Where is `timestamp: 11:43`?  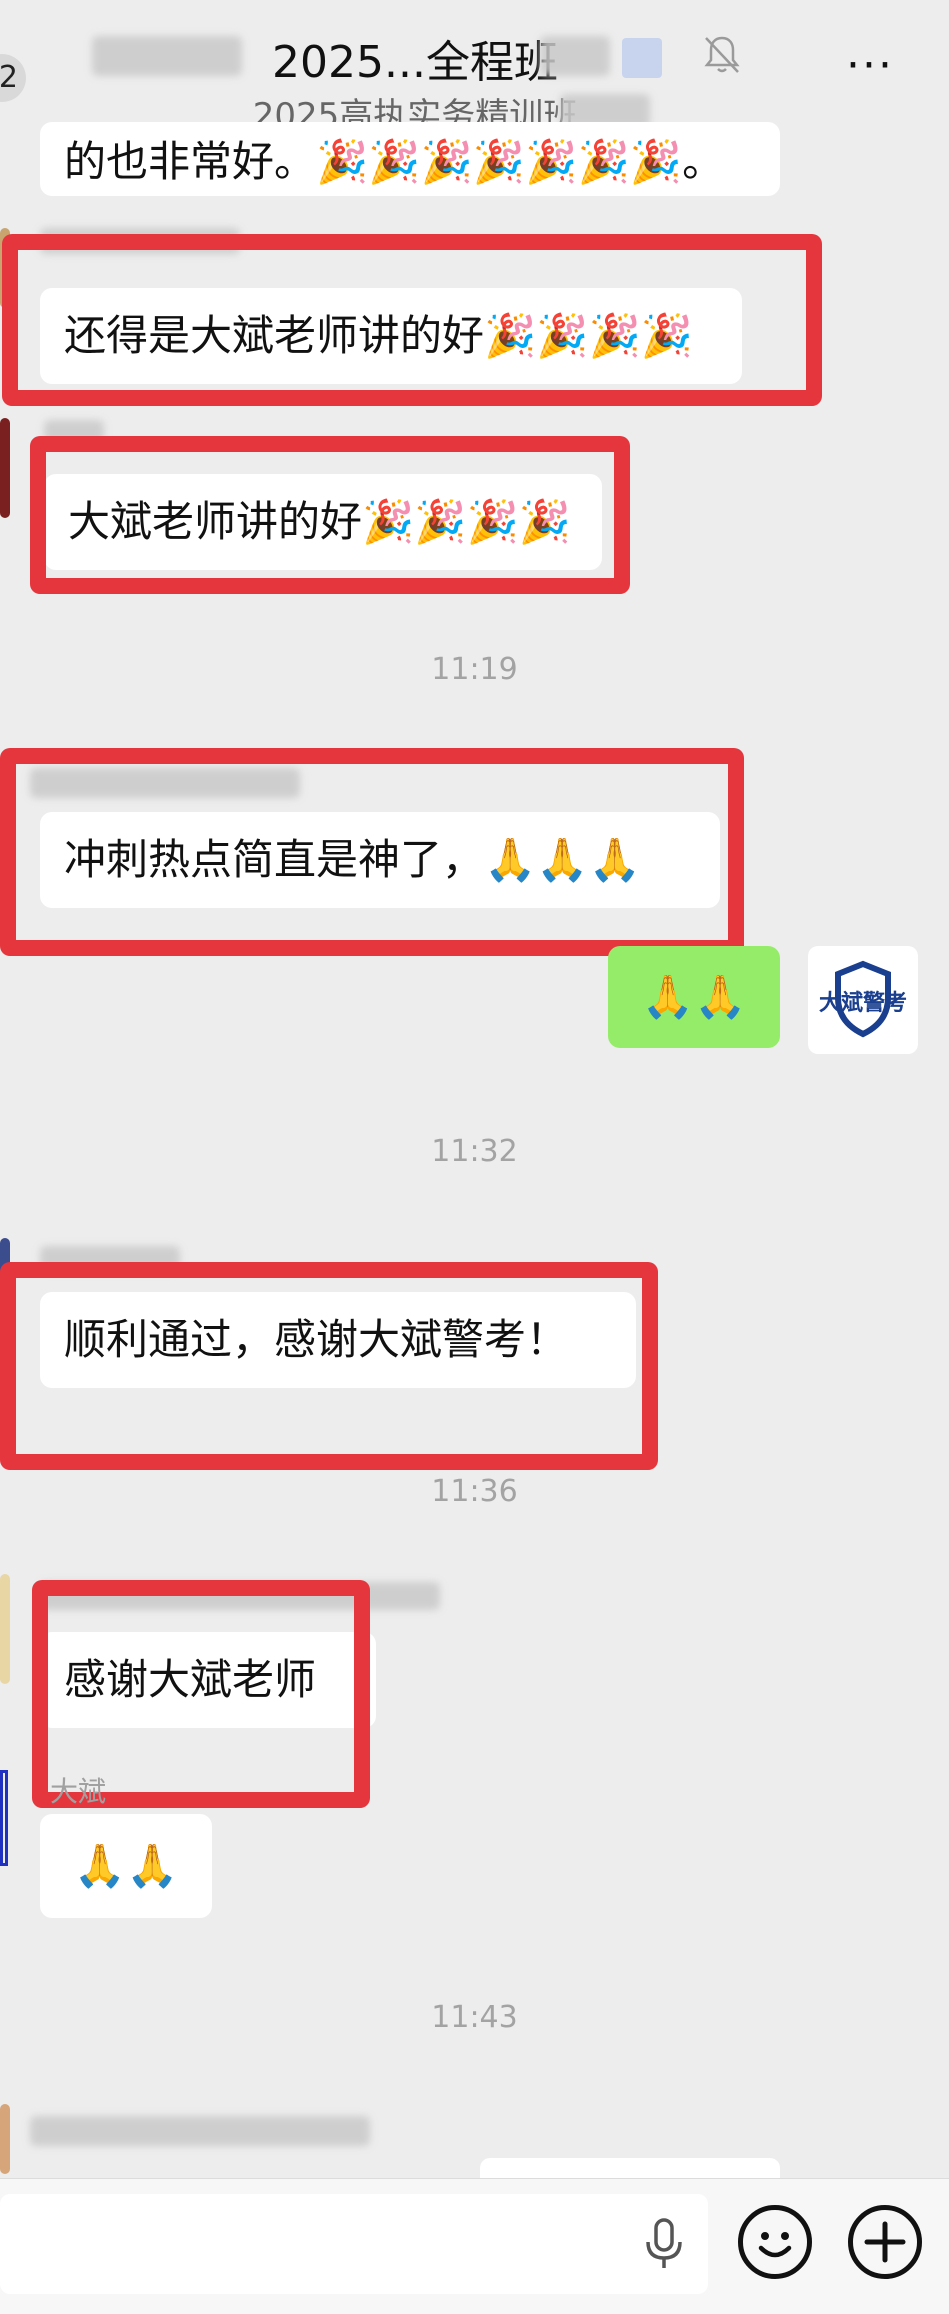 timestamp: 11:43 is located at coordinates (474, 2017).